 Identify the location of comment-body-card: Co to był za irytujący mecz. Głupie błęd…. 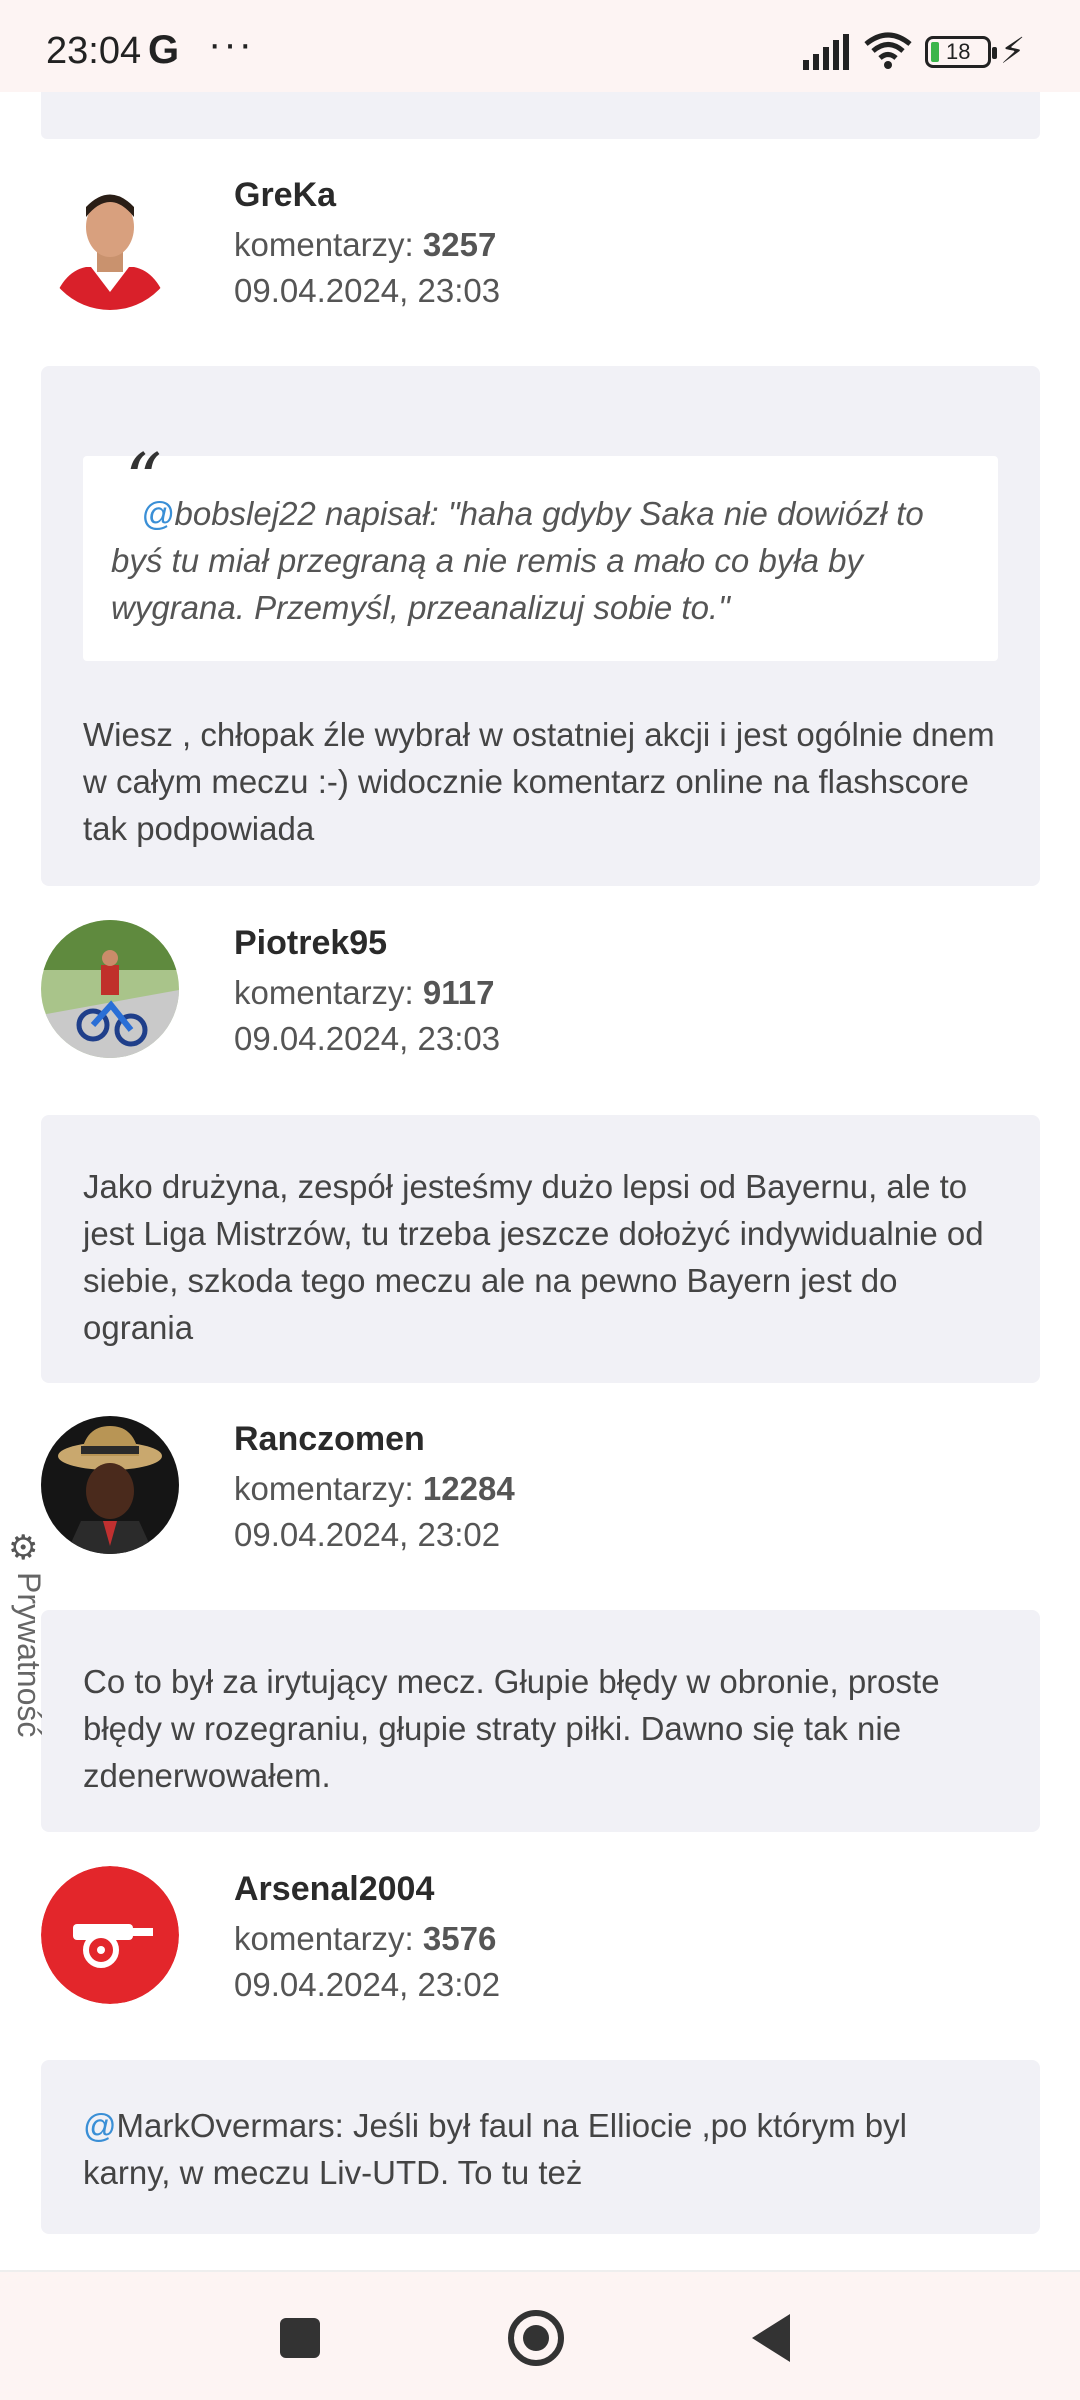
(540, 1721).